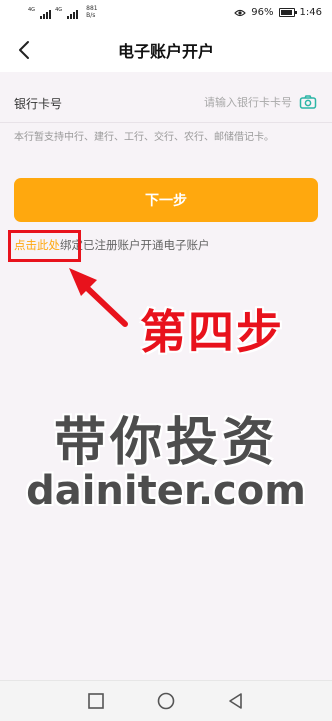 This screenshot has width=332, height=721. I want to click on bank-card-label: 银行卡号, so click(38, 104).